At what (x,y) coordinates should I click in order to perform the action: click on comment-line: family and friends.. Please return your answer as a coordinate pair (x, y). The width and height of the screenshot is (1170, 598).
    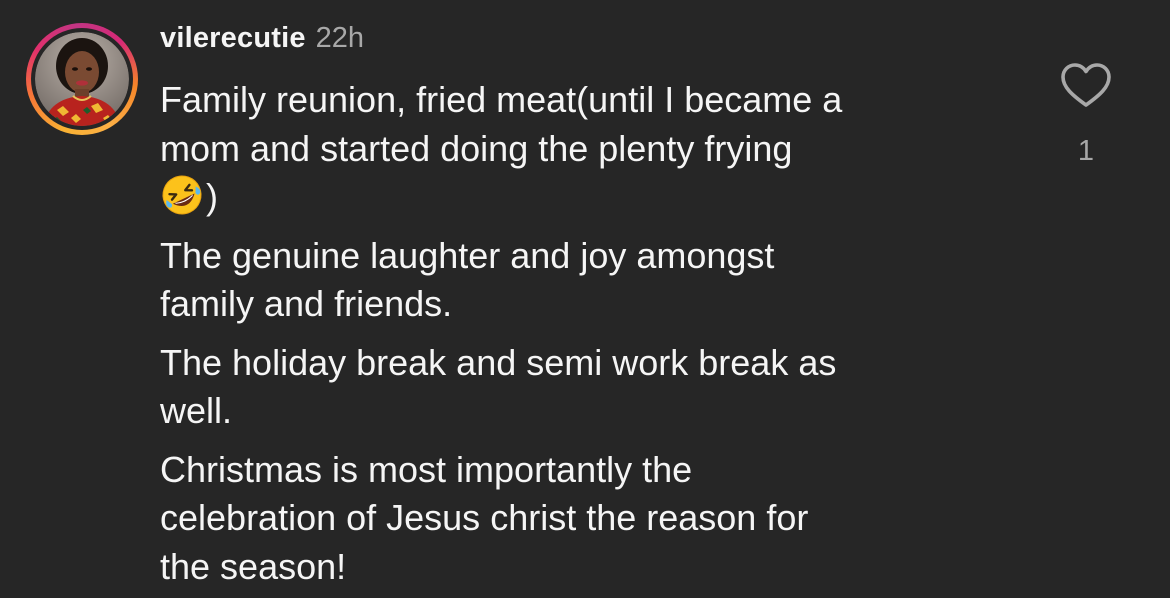
    Looking at the image, I should click on (306, 303).